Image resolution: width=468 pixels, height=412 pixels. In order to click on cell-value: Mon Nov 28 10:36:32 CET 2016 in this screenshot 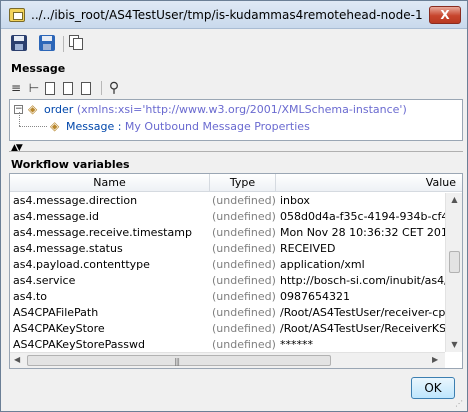, I will do `click(365, 232)`.